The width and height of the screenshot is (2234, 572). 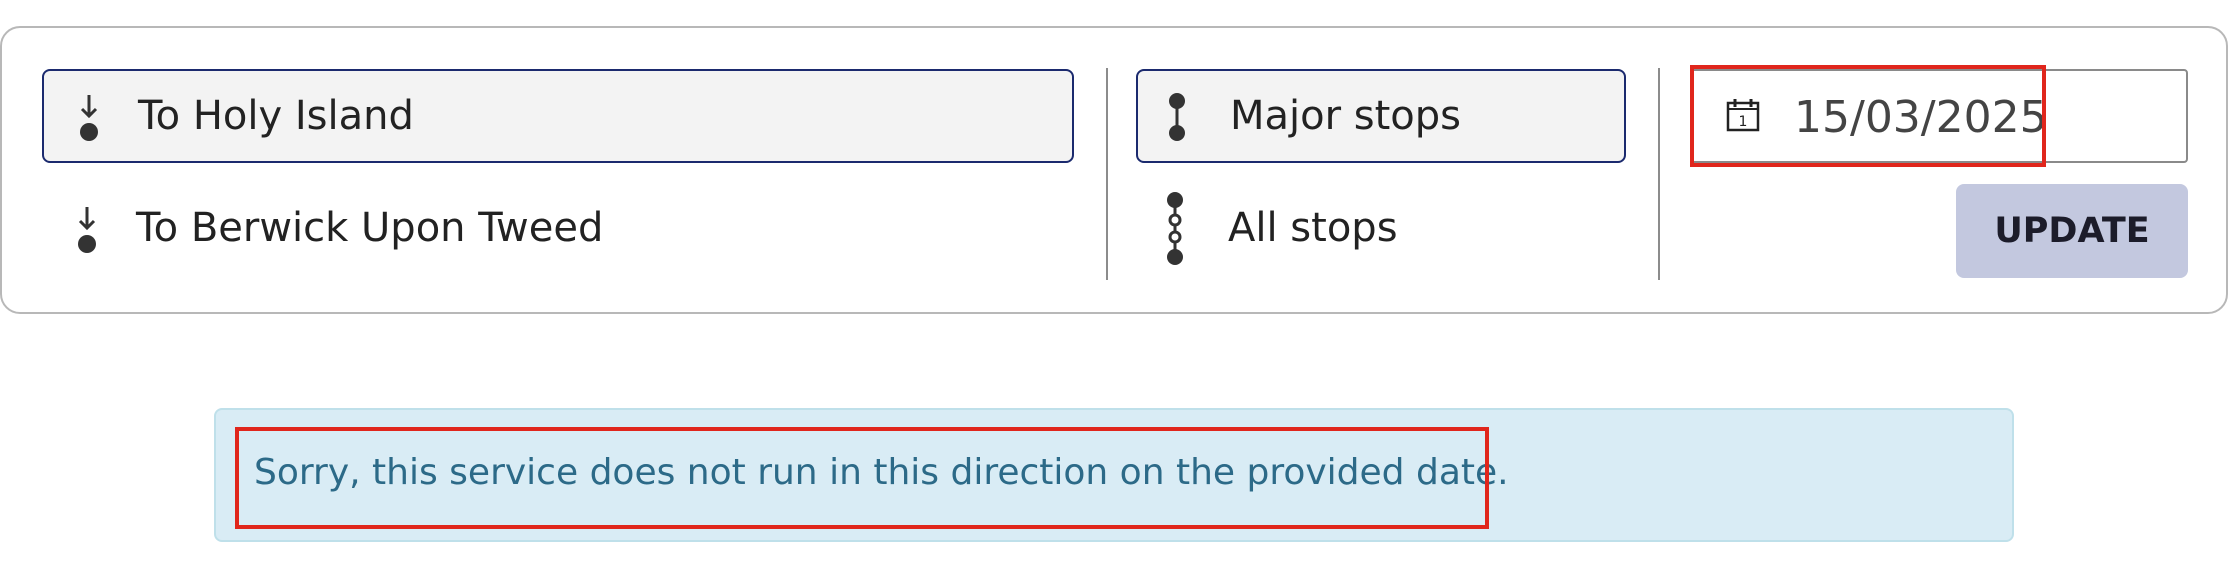 I want to click on update-button: UPDATE, so click(x=2072, y=231).